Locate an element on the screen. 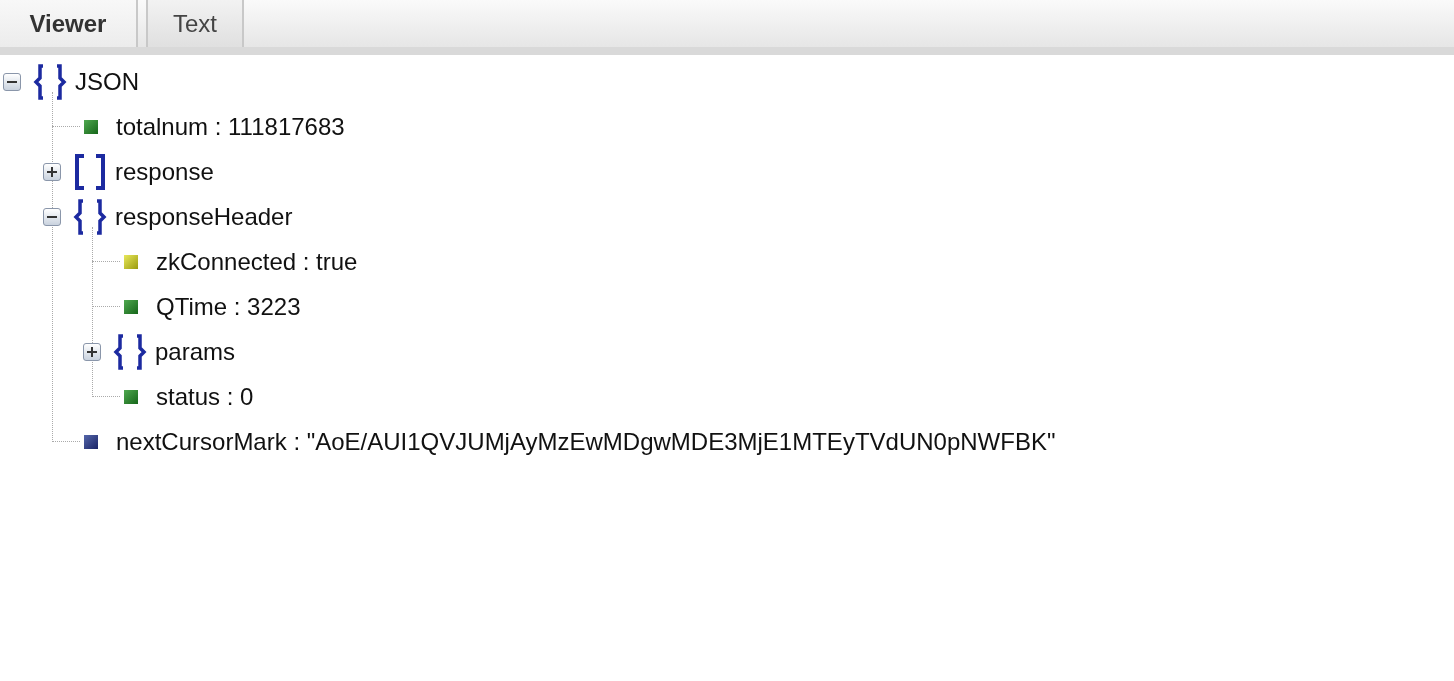  tree-node-label: QTime : 3223 is located at coordinates (228, 306).